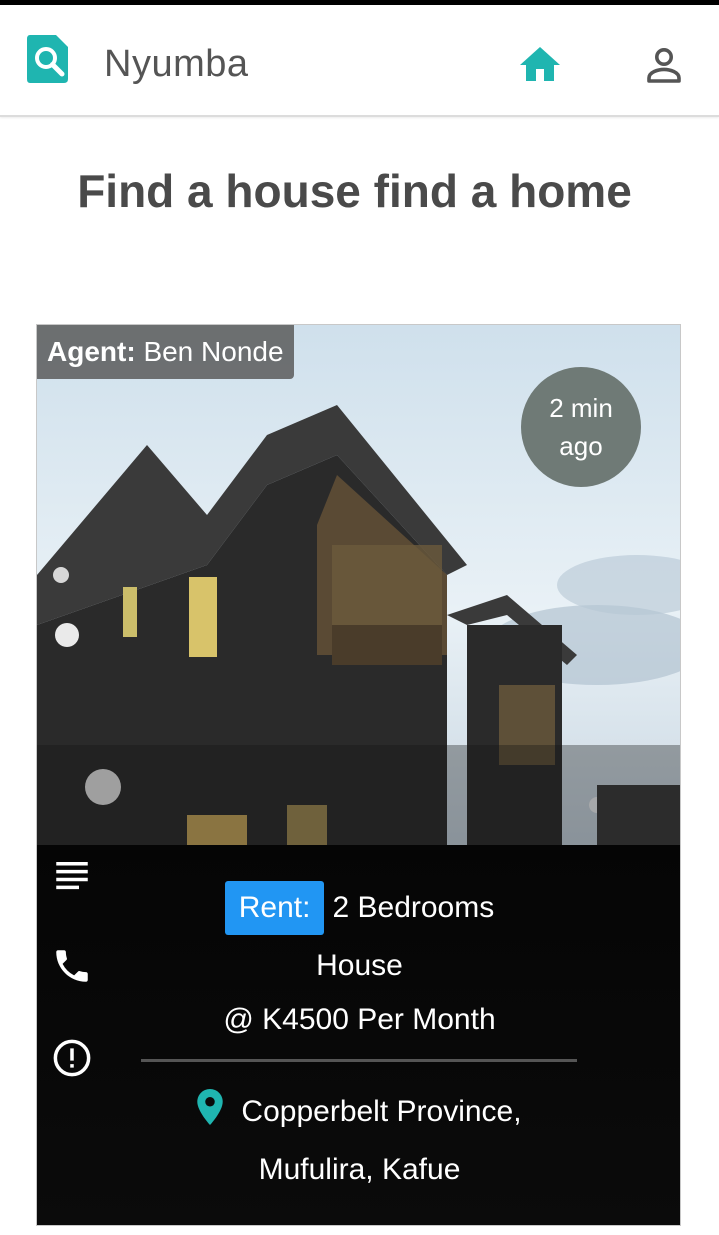 Image resolution: width=719 pixels, height=1235 pixels. Describe the element at coordinates (210, 1107) in the screenshot. I see `location-pin-icon` at that location.